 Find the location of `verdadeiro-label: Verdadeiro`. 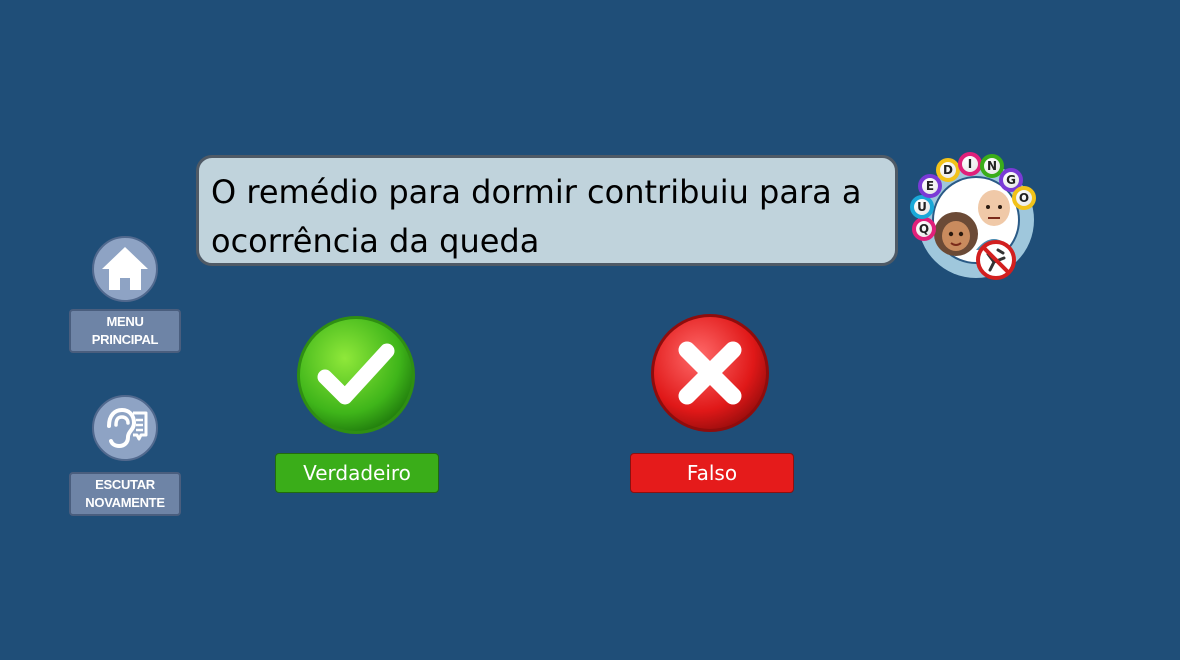

verdadeiro-label: Verdadeiro is located at coordinates (357, 473).